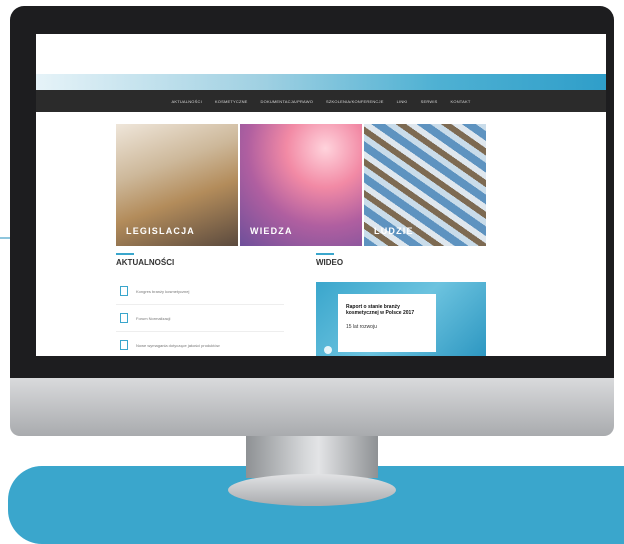 Image resolution: width=624 pixels, height=544 pixels. Describe the element at coordinates (425, 185) in the screenshot. I see `tile-ludzie: LUDZIE` at that location.